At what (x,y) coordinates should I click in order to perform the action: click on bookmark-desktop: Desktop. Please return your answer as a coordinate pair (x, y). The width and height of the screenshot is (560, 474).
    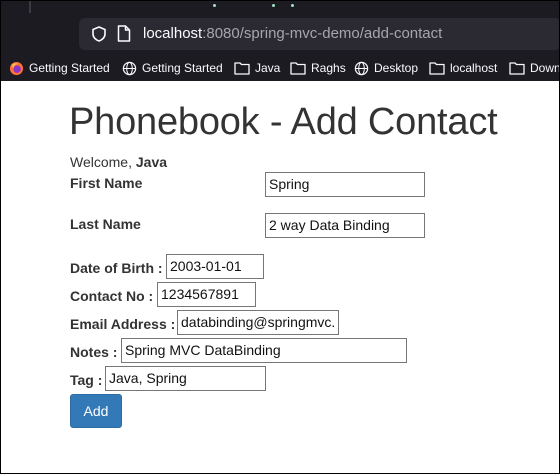
    Looking at the image, I should click on (386, 68).